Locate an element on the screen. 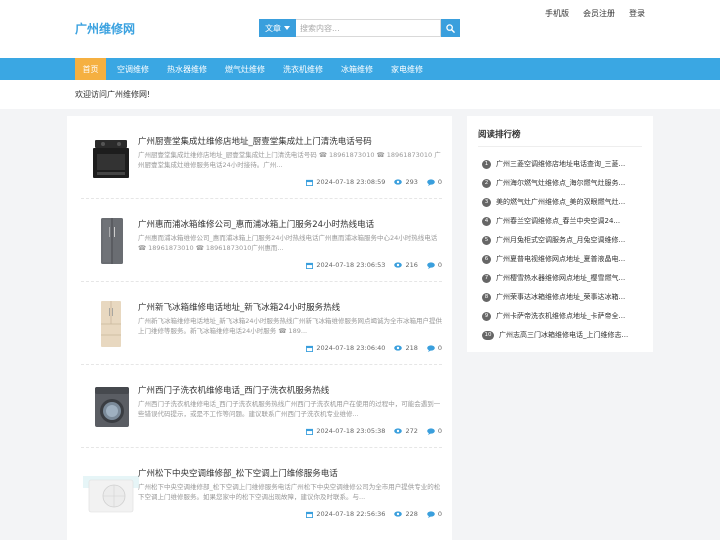  air-conditioner-image is located at coordinates (111, 490).